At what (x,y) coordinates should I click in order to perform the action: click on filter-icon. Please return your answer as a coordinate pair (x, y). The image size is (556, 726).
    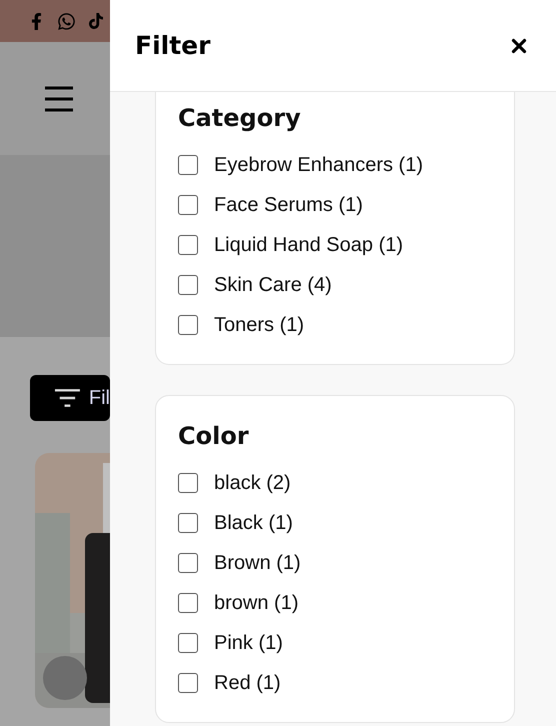
    Looking at the image, I should click on (67, 398).